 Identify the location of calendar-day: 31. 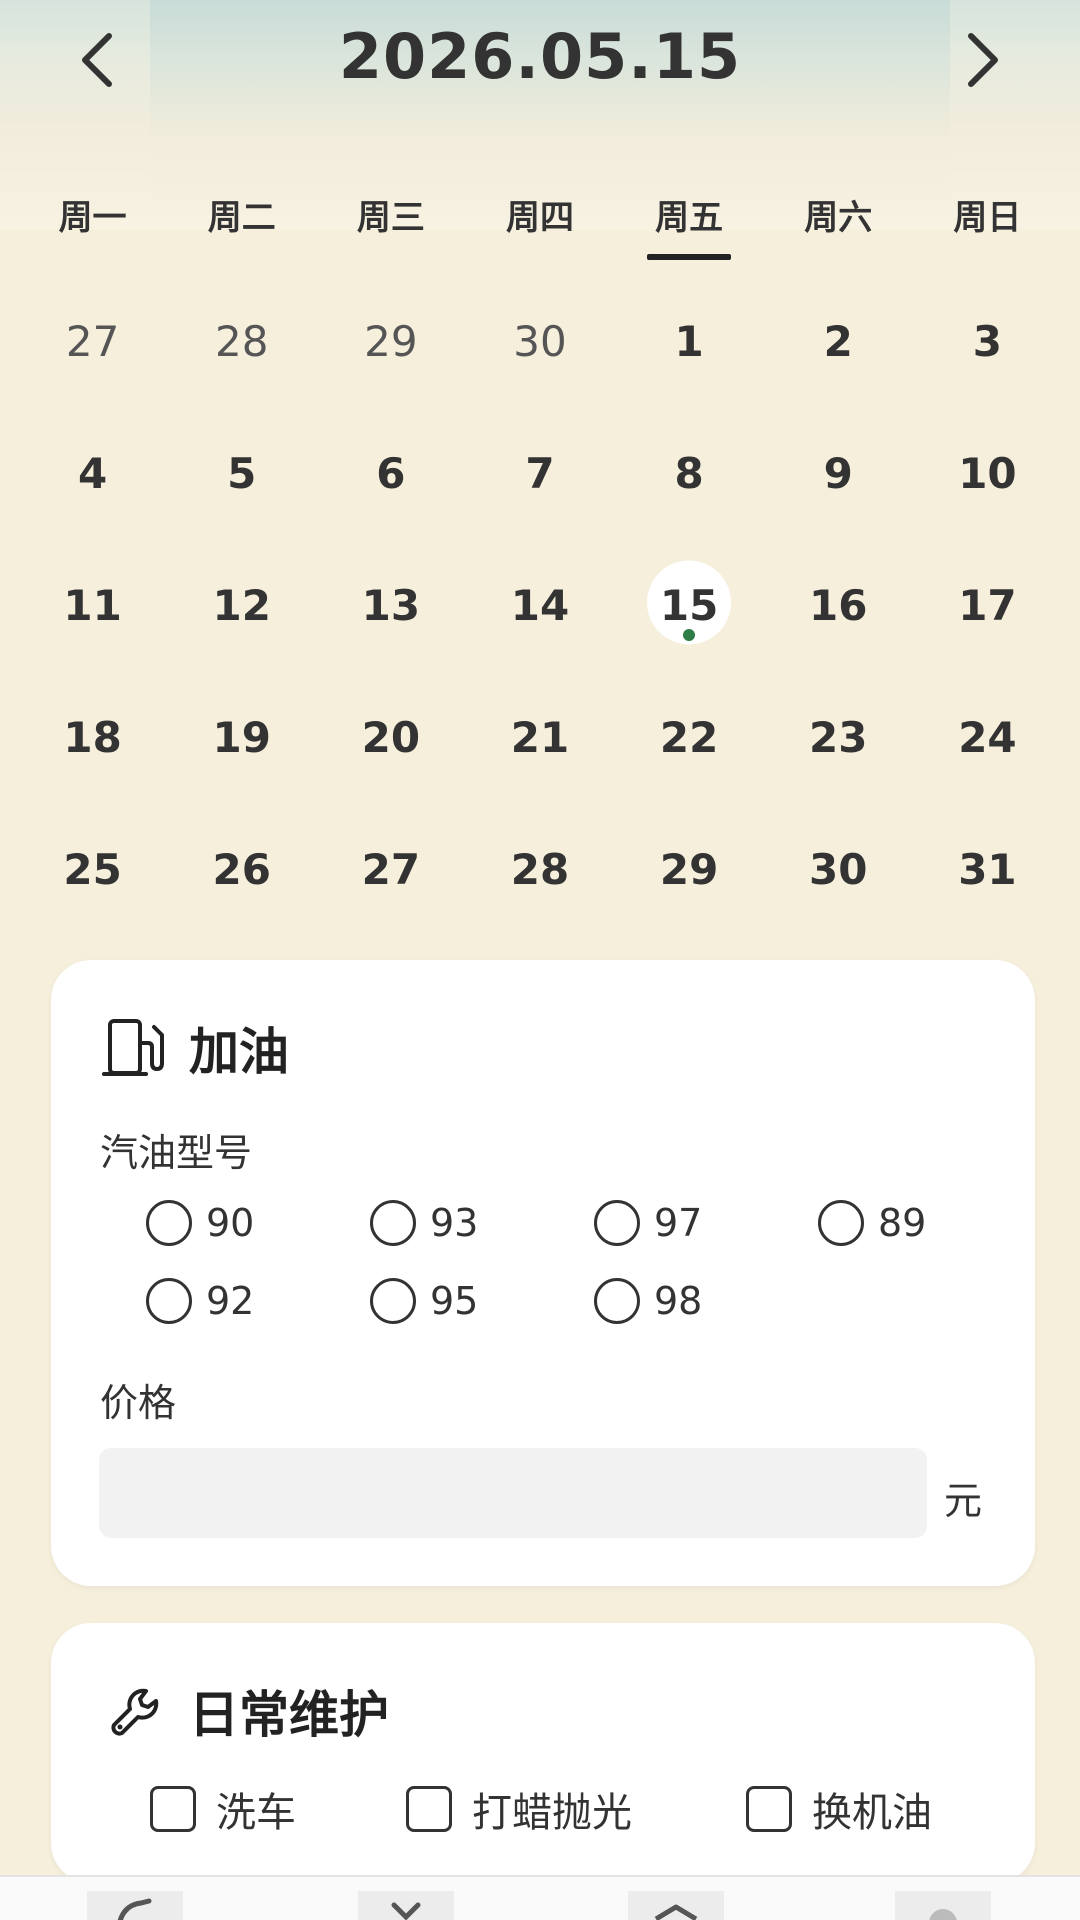
(987, 869).